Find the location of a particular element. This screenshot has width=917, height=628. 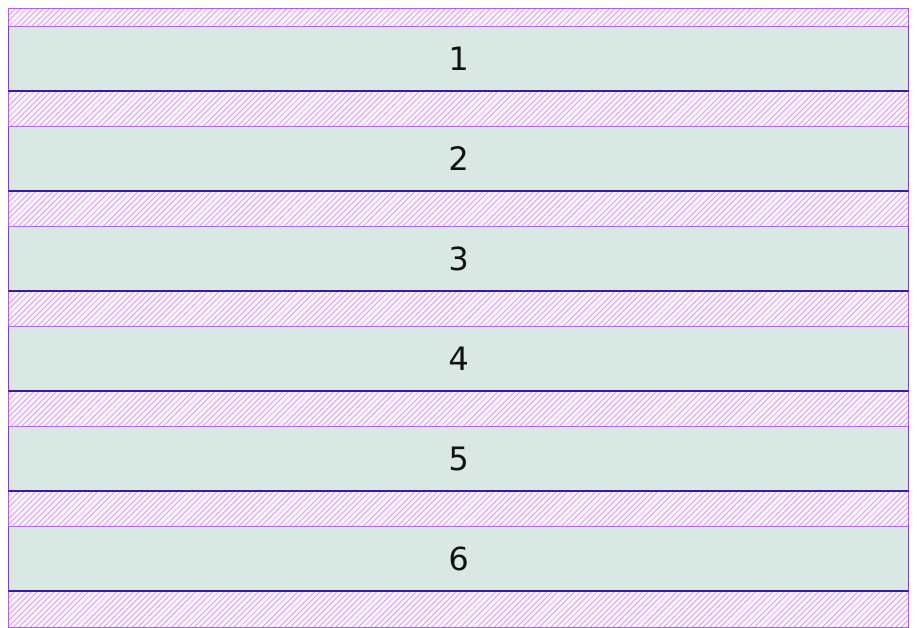

grid-item-label: 3 is located at coordinates (458, 258).